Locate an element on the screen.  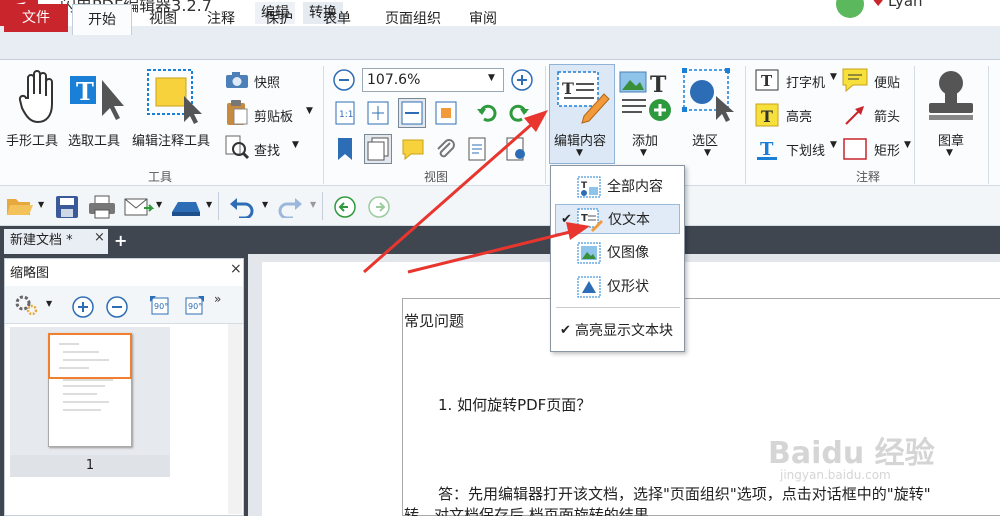
red-arrow-text-only is located at coordinates (498, 248).